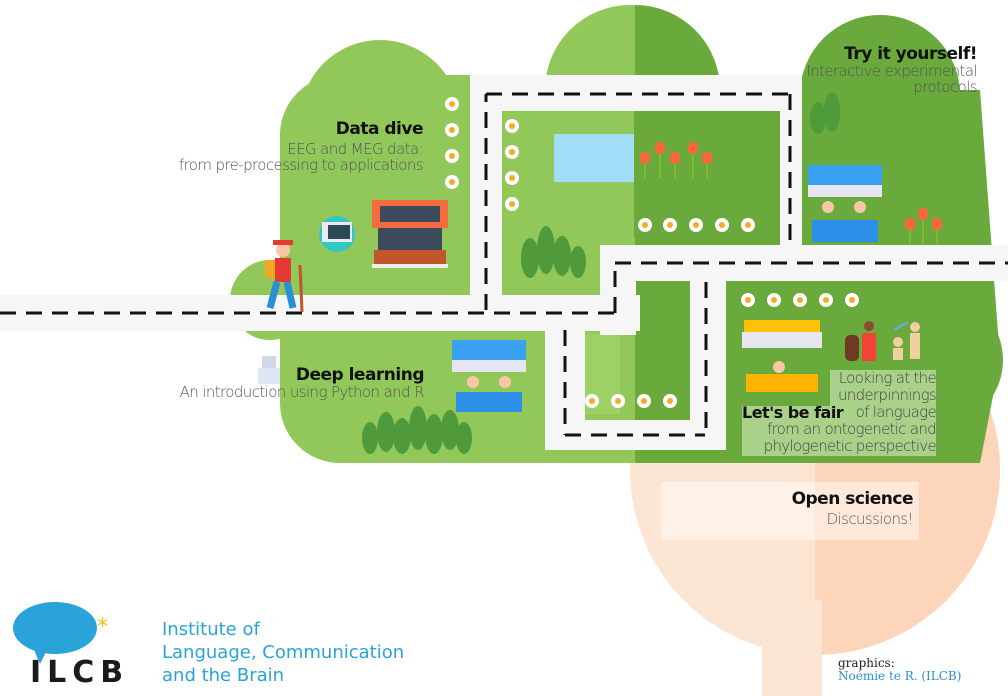 The image size is (1008, 696). What do you see at coordinates (887, 395) in the screenshot?
I see `station-desc-line: underpinnings` at bounding box center [887, 395].